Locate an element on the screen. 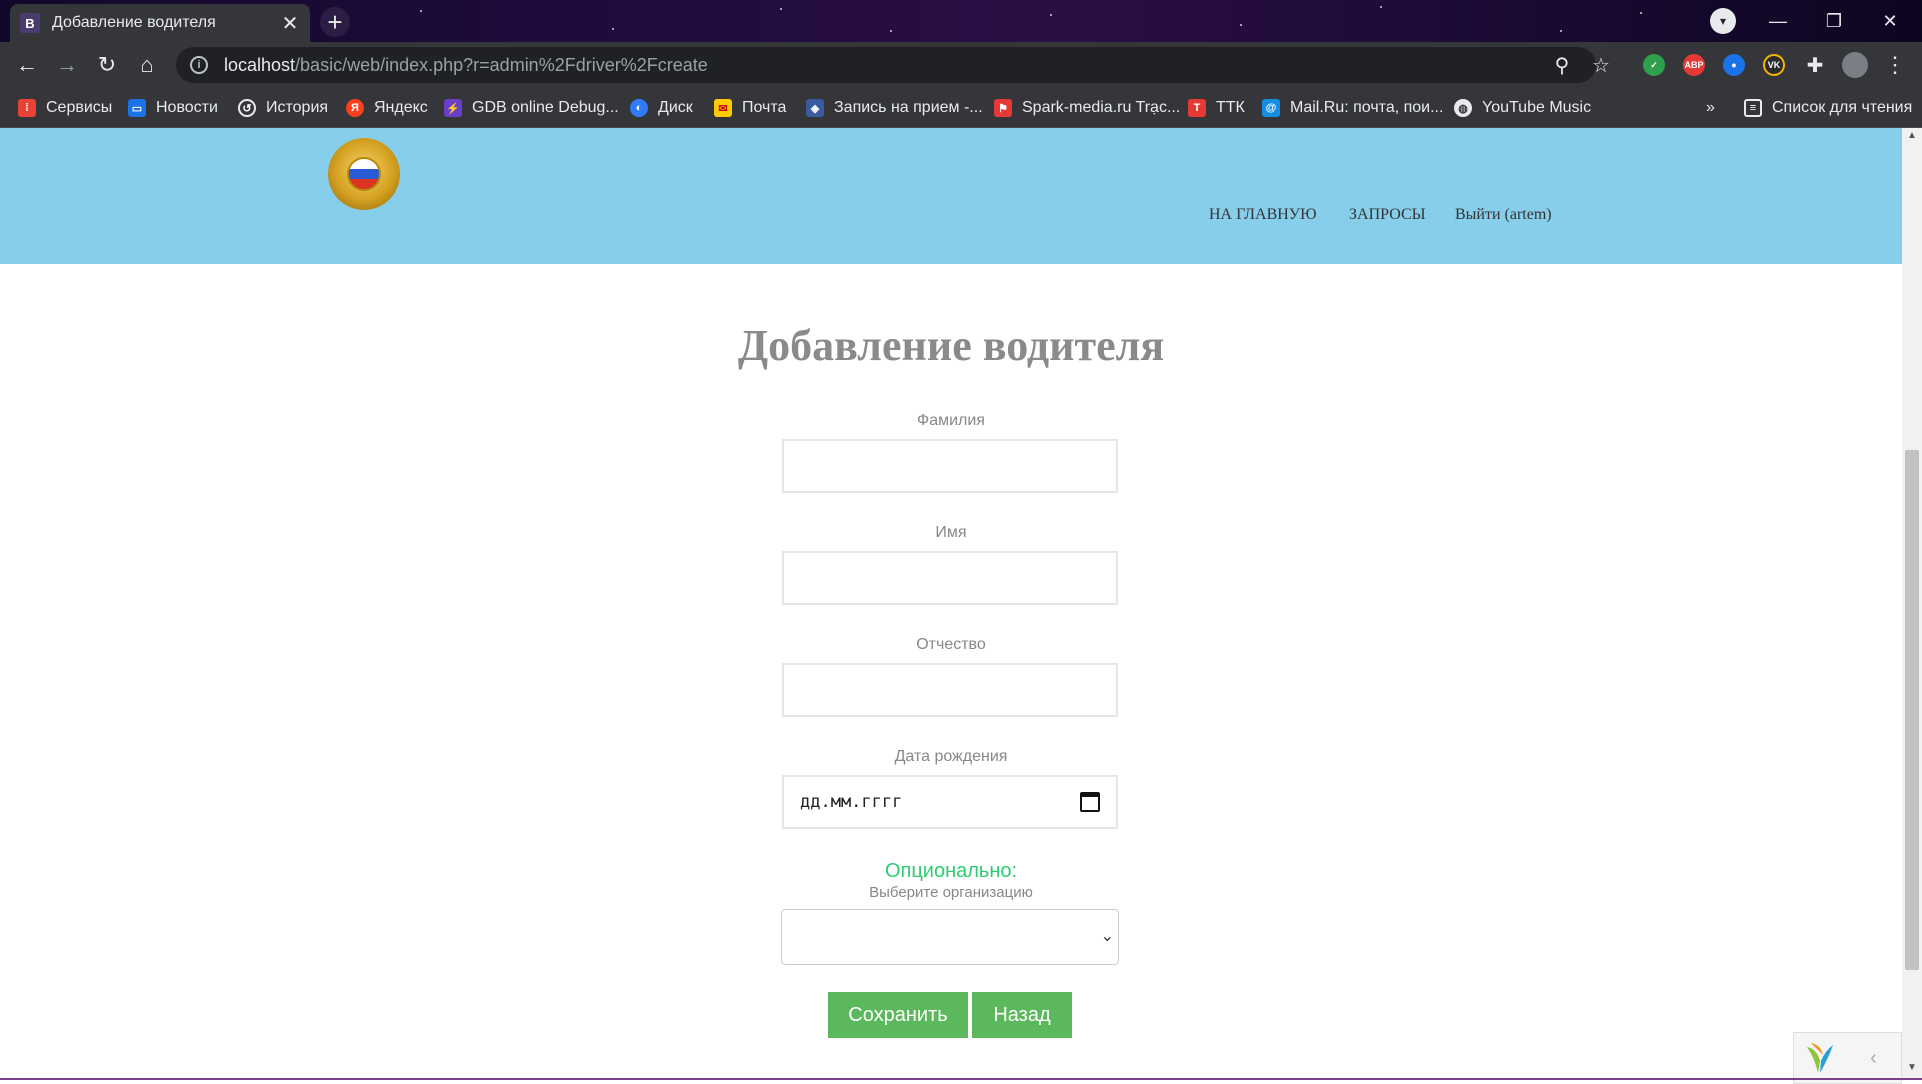  scroll-thumb is located at coordinates (1912, 710).